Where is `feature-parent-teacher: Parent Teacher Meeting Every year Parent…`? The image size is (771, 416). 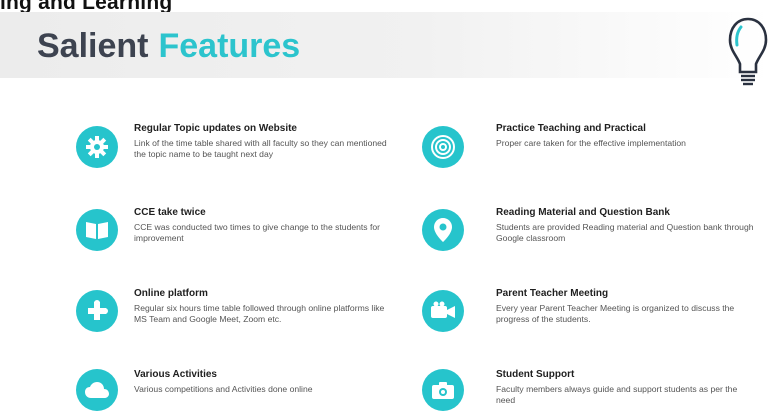
feature-parent-teacher: Parent Teacher Meeting Every year Parent… is located at coordinates (626, 306).